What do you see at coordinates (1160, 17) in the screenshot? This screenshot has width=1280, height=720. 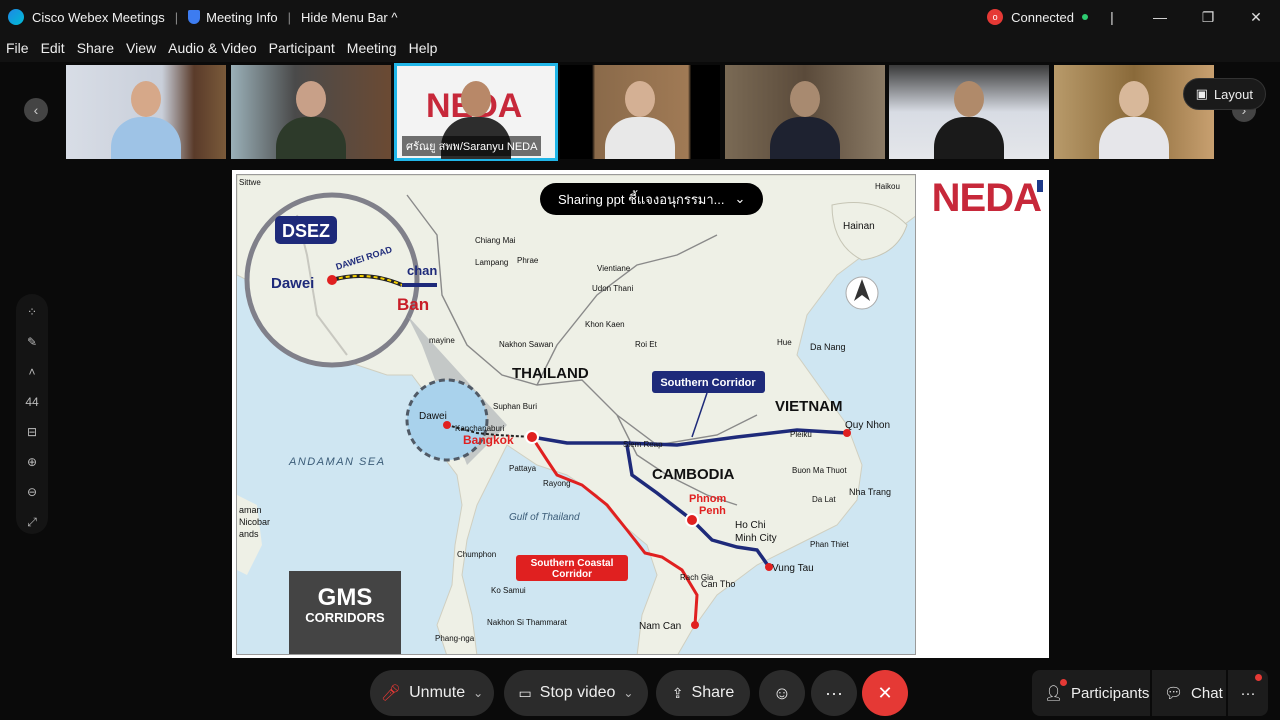 I see `minimize-icon: —` at bounding box center [1160, 17].